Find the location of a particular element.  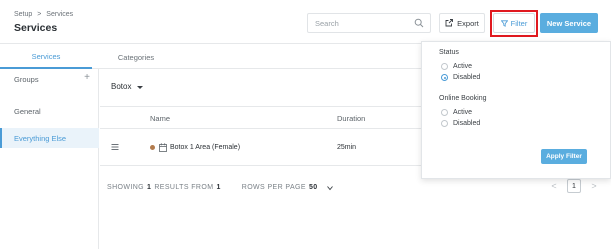

status-option-active: Active is located at coordinates (456, 66).